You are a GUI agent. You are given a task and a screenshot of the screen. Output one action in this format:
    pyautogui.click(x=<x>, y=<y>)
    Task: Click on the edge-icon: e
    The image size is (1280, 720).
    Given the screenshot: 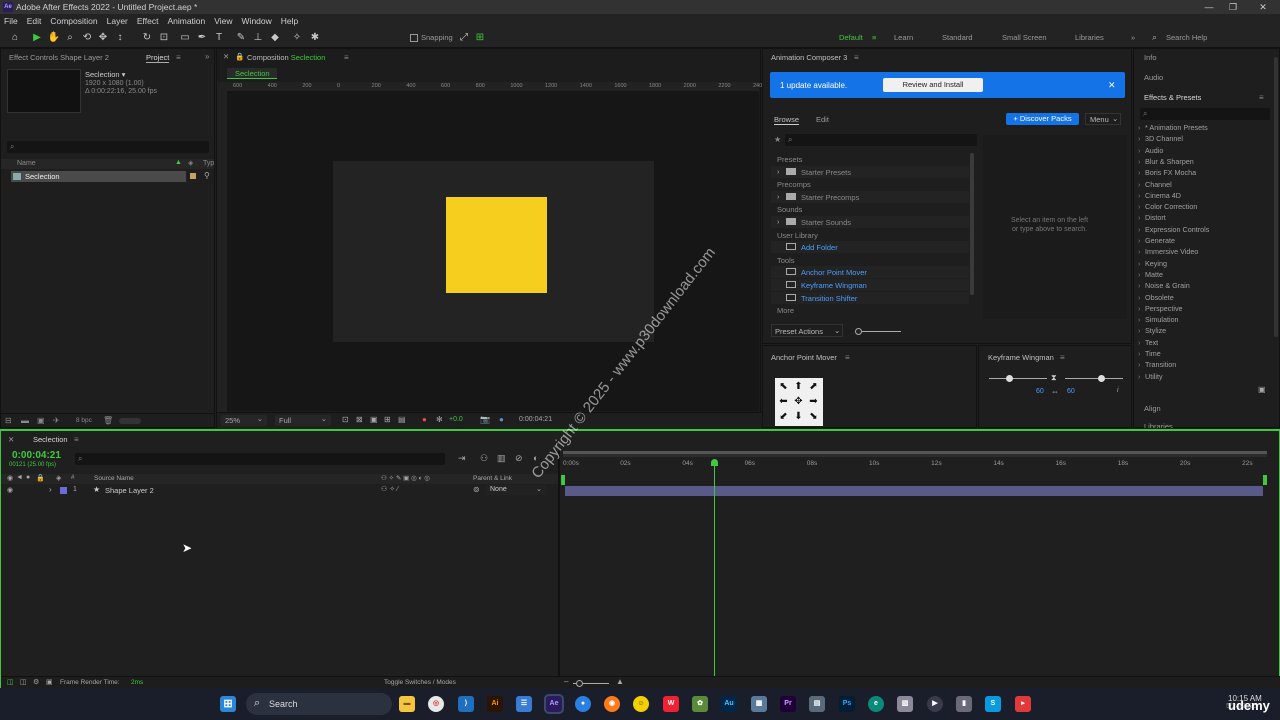 What is the action you would take?
    pyautogui.click(x=876, y=704)
    